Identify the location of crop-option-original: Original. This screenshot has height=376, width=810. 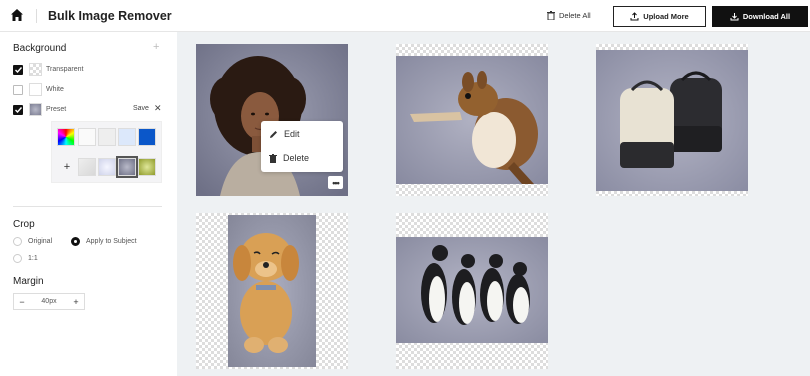
(32, 241).